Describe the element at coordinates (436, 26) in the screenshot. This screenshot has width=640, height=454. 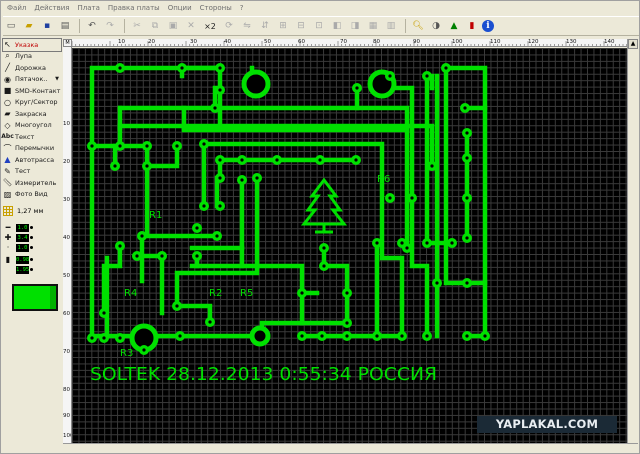
I see `contrast-icon: ◑` at that location.